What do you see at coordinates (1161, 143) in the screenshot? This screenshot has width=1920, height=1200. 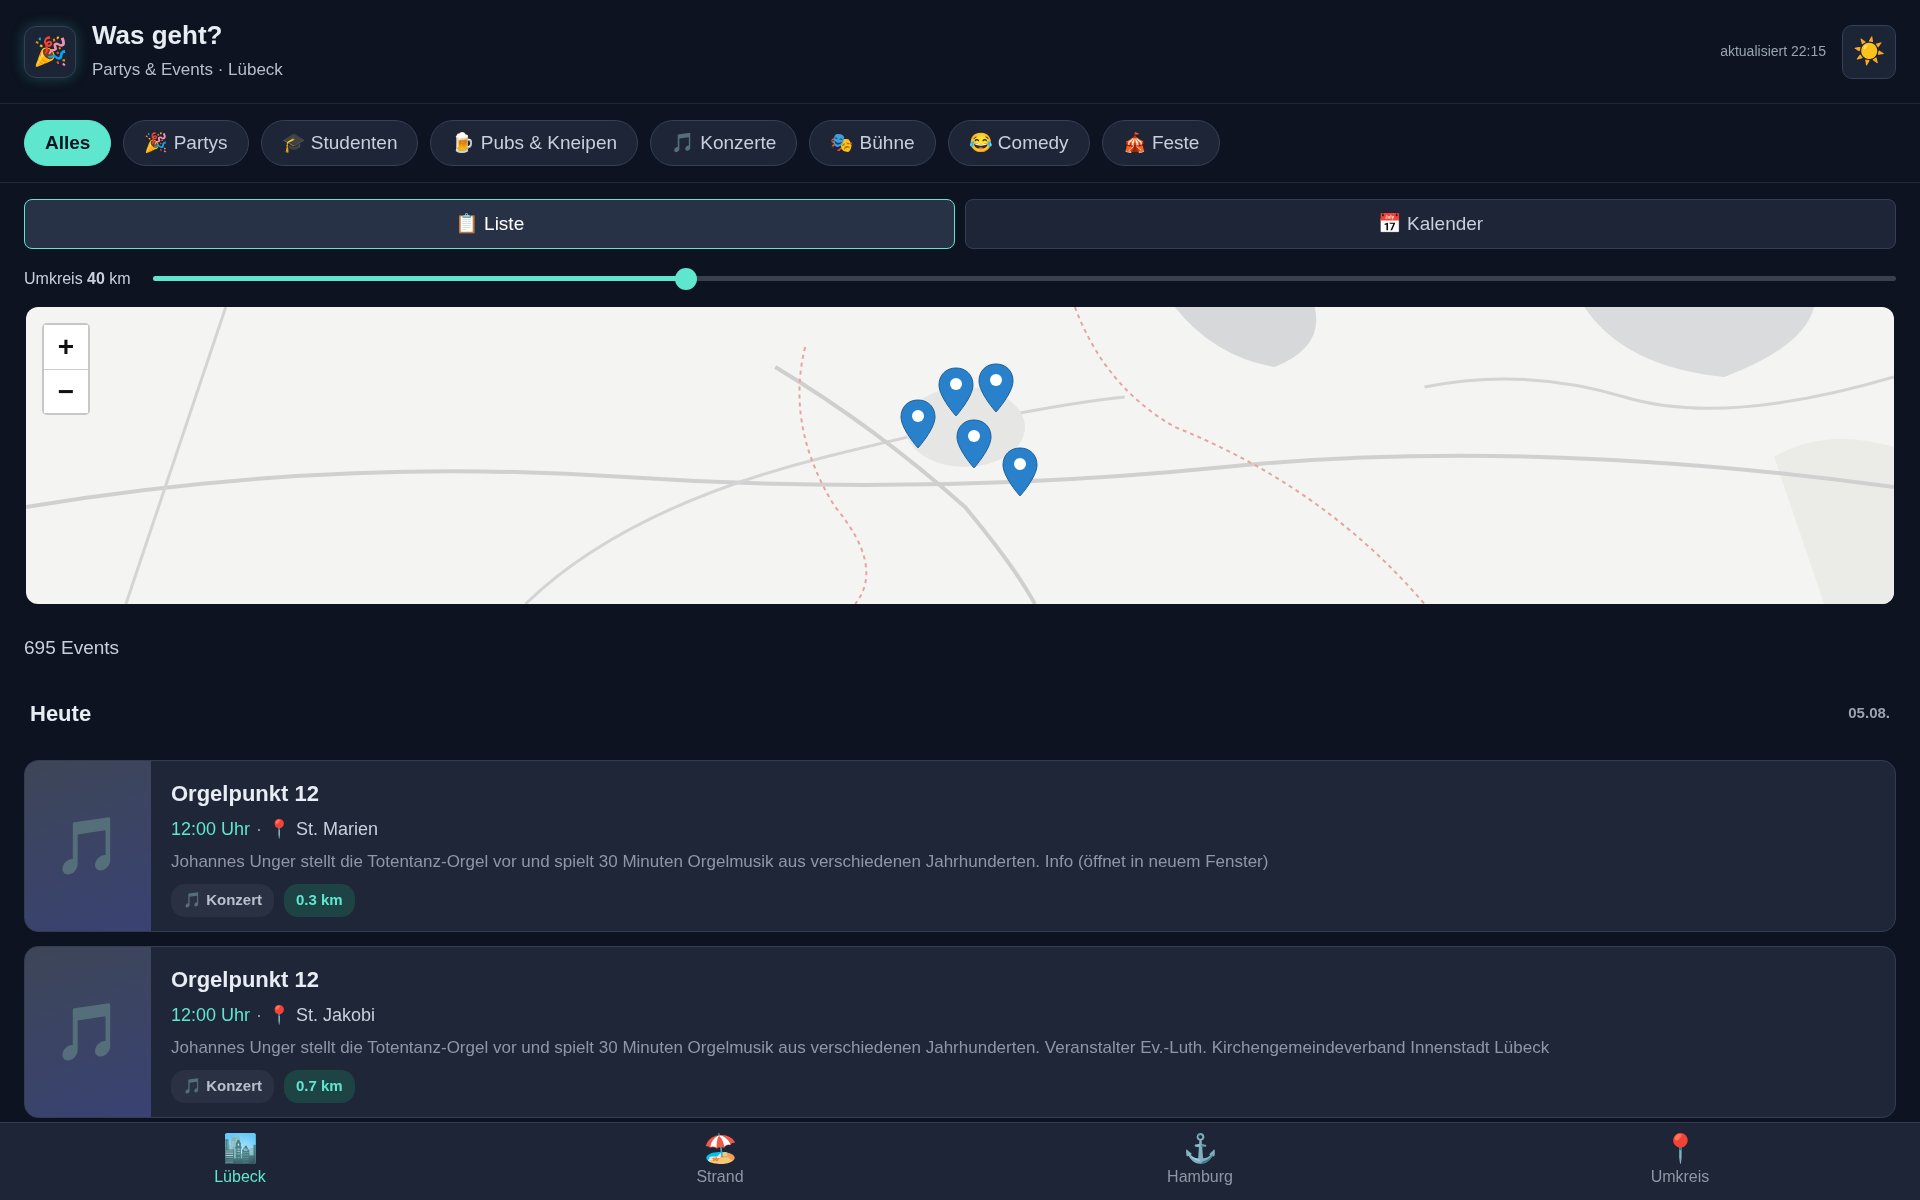 I see `category-chip: 🎪 Feste` at bounding box center [1161, 143].